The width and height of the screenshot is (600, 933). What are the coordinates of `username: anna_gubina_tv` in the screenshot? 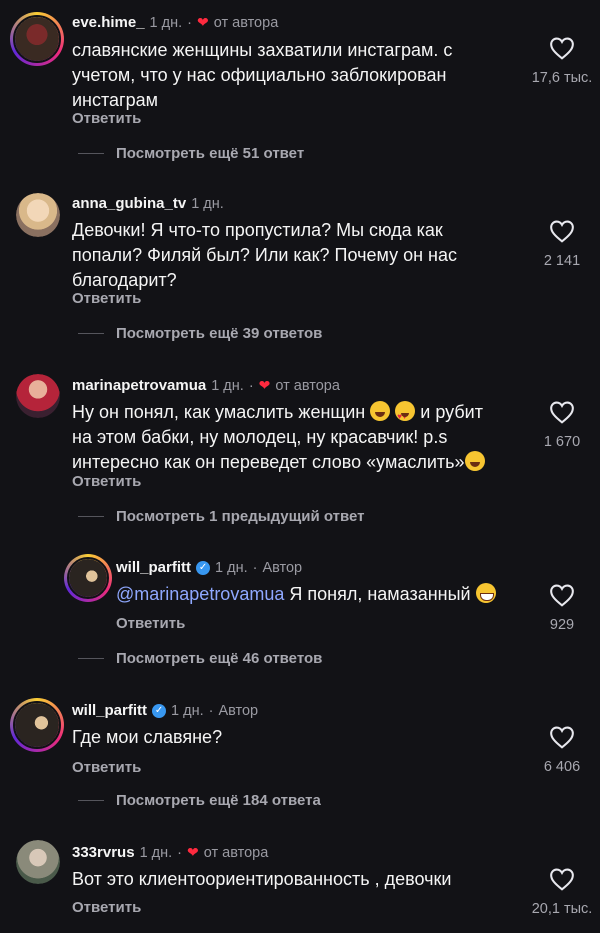 It's located at (129, 203).